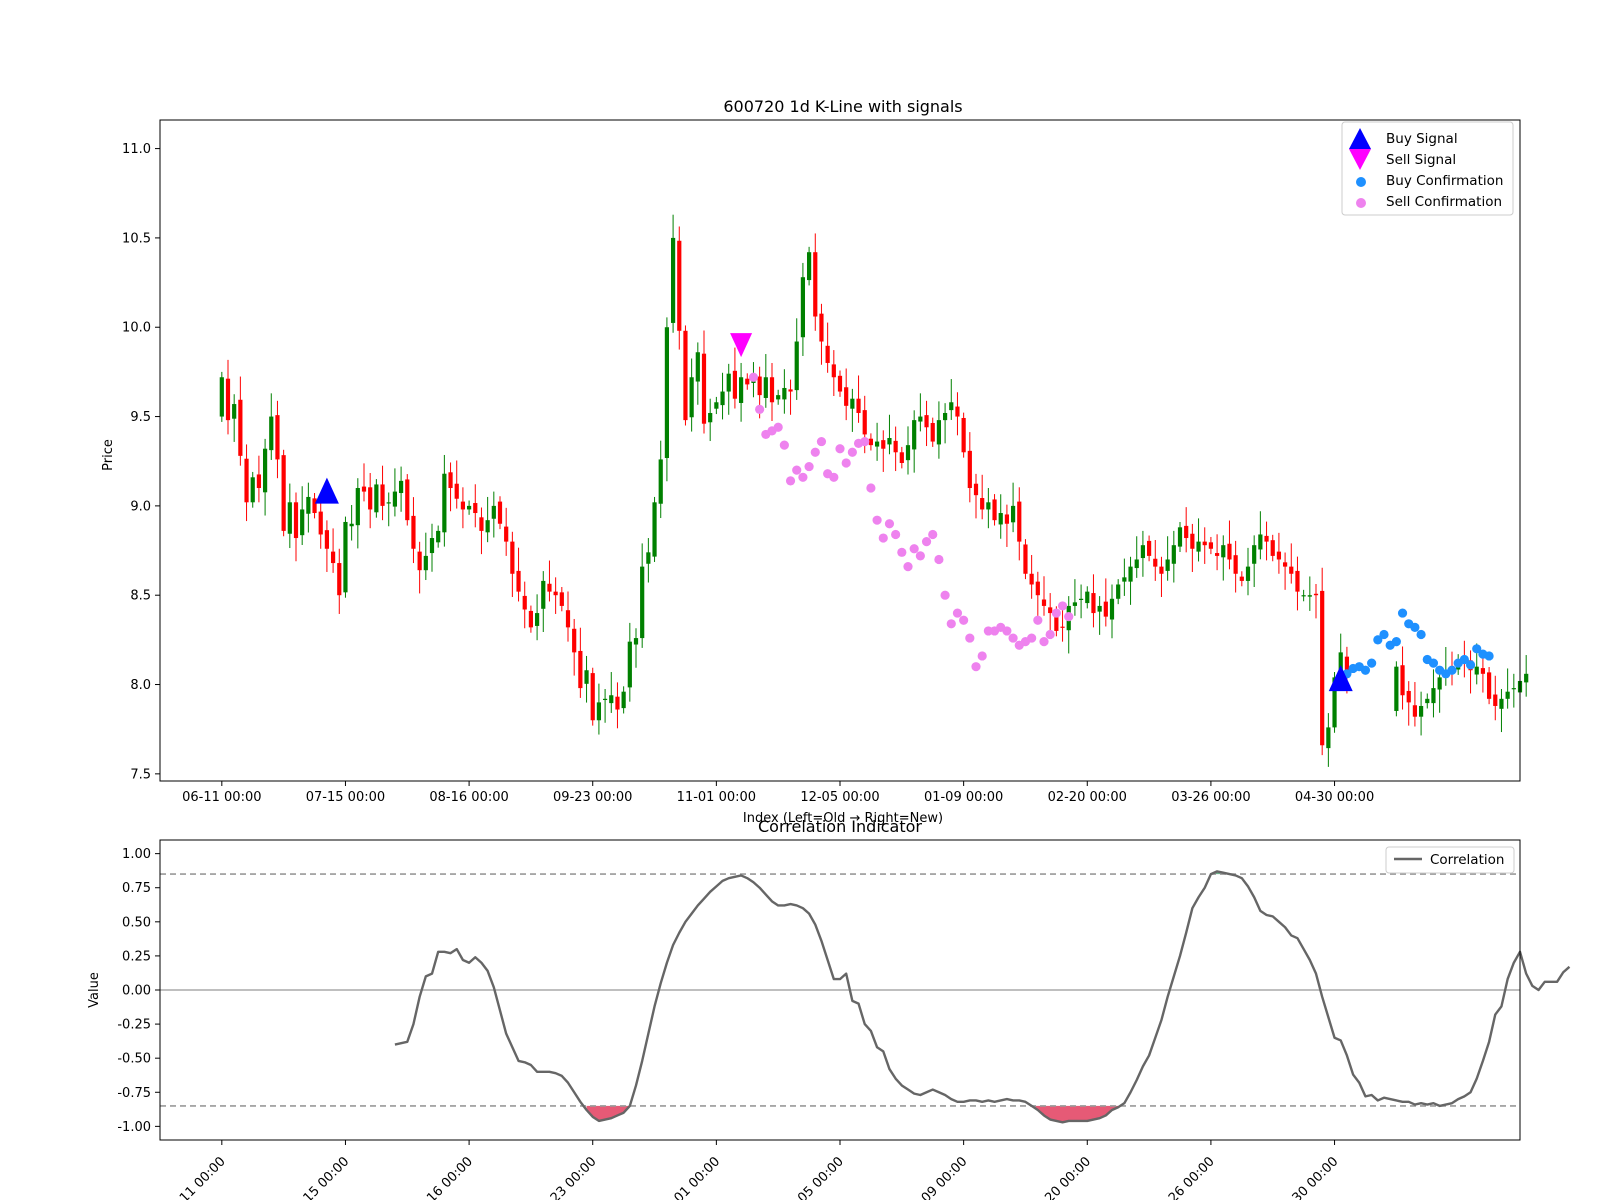 The width and height of the screenshot is (1600, 1200). What do you see at coordinates (689, 1177) in the screenshot?
I see `date-tick-label-rotated: 11-01 00:00` at bounding box center [689, 1177].